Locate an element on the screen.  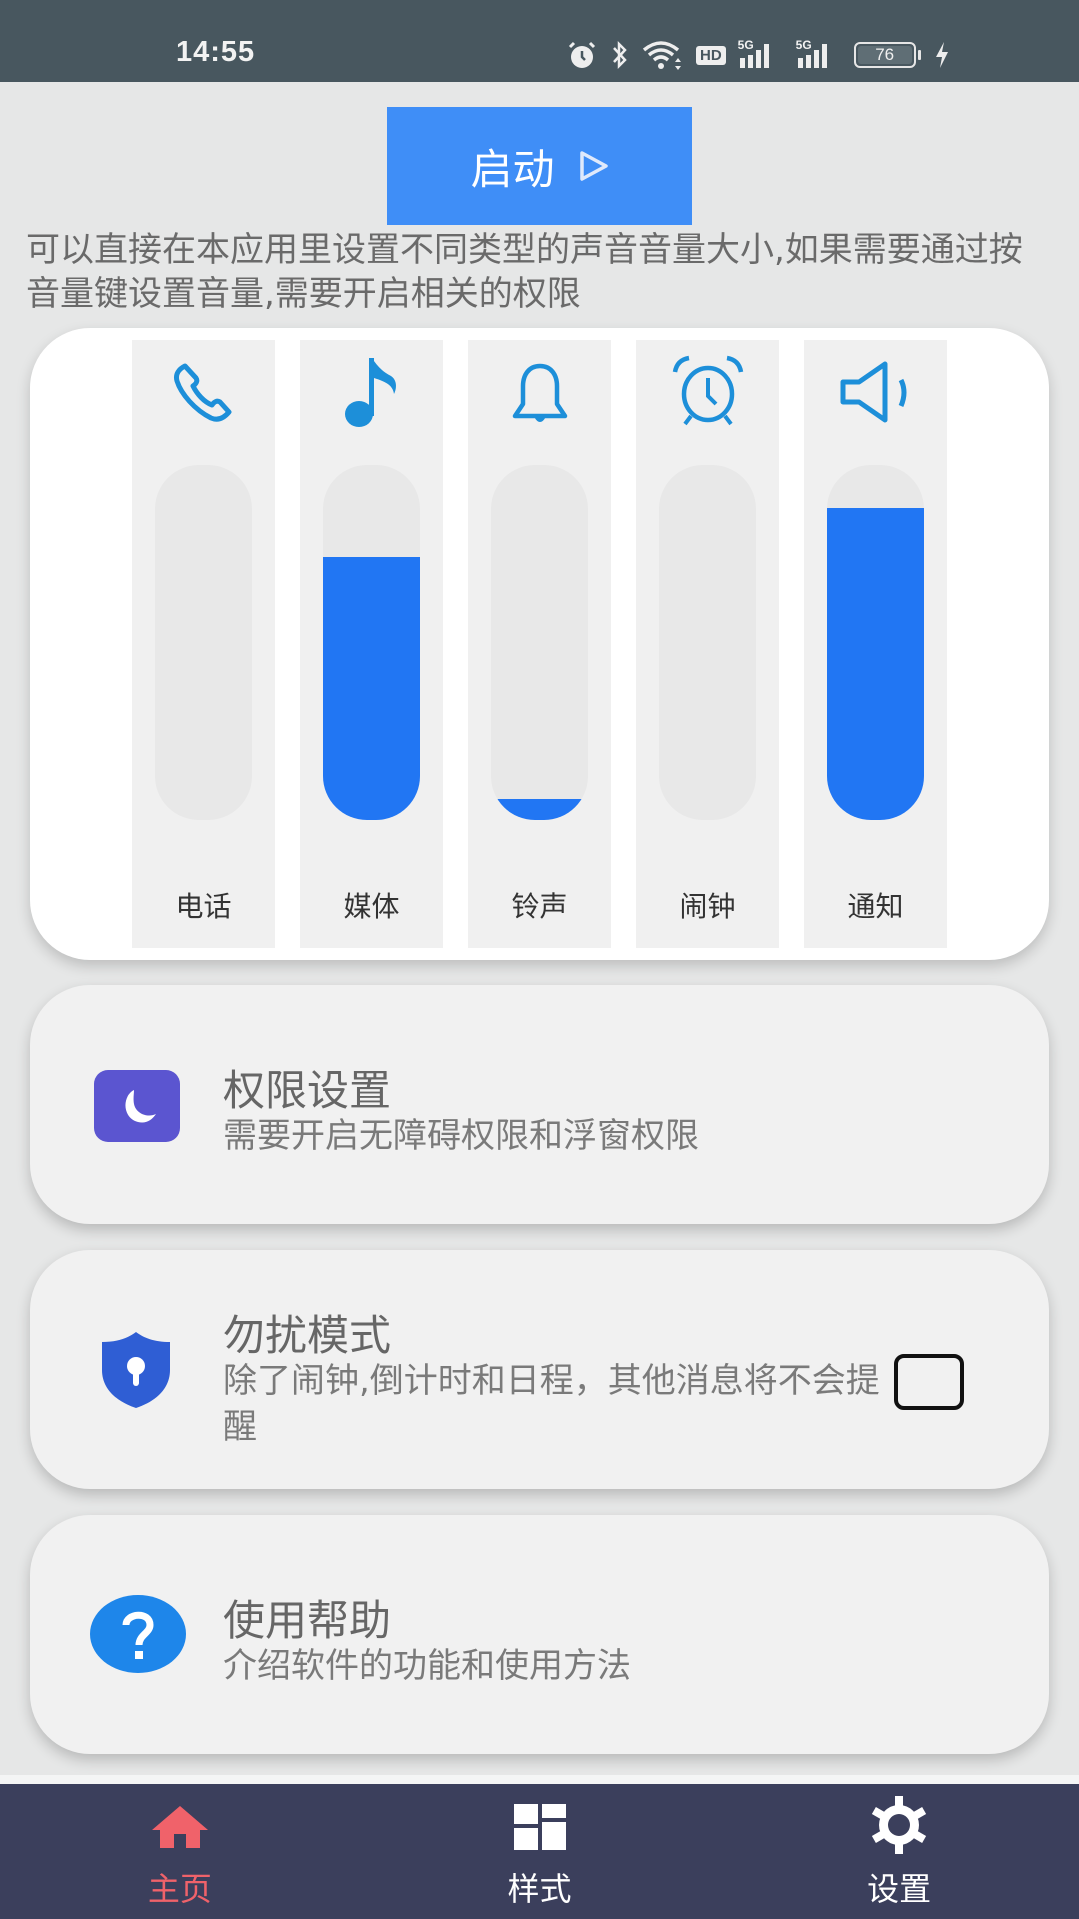
option-title: 权限设置 is located at coordinates (307, 1090).